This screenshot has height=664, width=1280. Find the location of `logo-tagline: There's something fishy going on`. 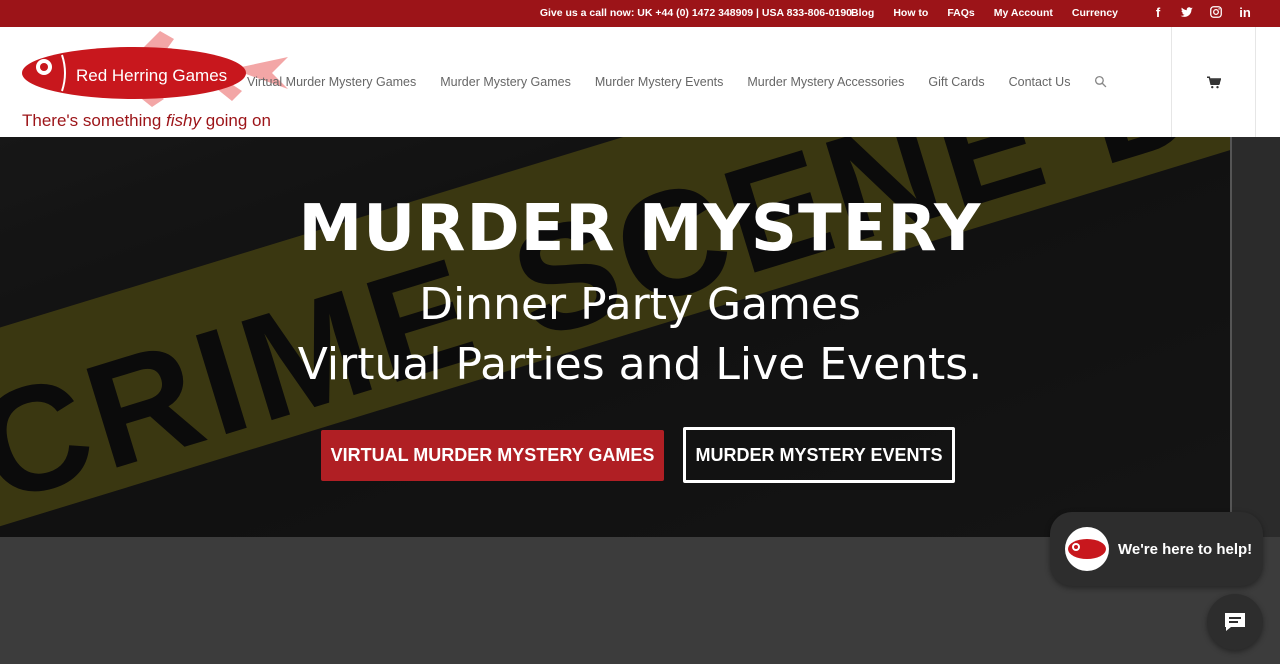

logo-tagline: There's something fishy going on is located at coordinates (146, 120).